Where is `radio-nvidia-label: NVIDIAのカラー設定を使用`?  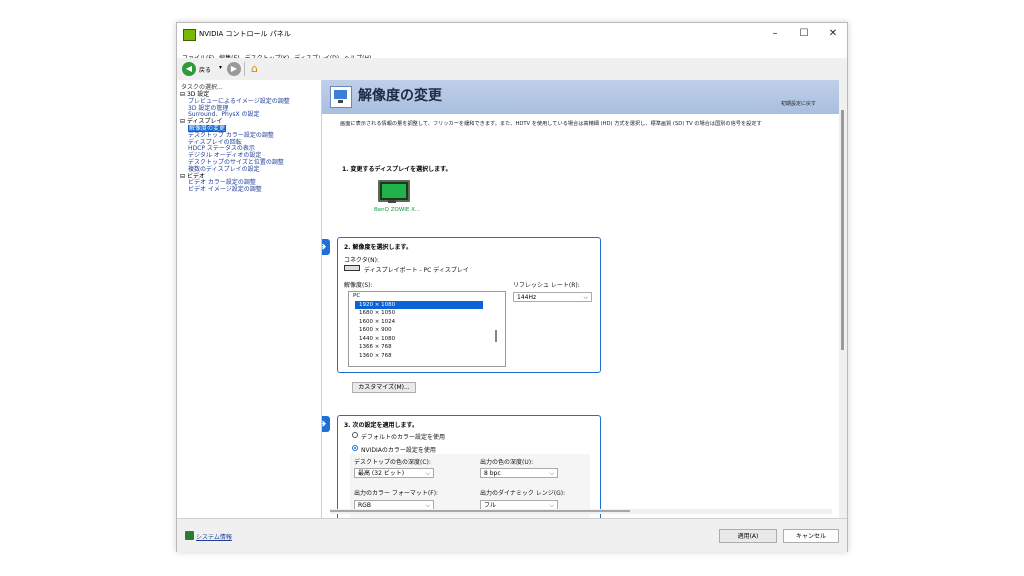 radio-nvidia-label: NVIDIAのカラー設定を使用 is located at coordinates (398, 449).